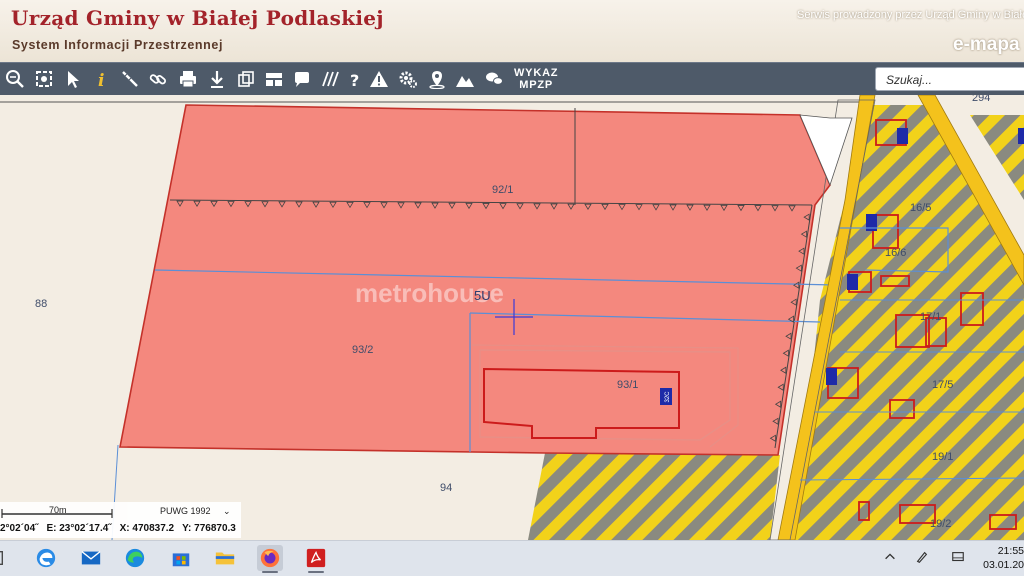 This screenshot has width=1024, height=576. Describe the element at coordinates (920, 208) in the screenshot. I see `parcel-label-16-5: 16/5` at that location.